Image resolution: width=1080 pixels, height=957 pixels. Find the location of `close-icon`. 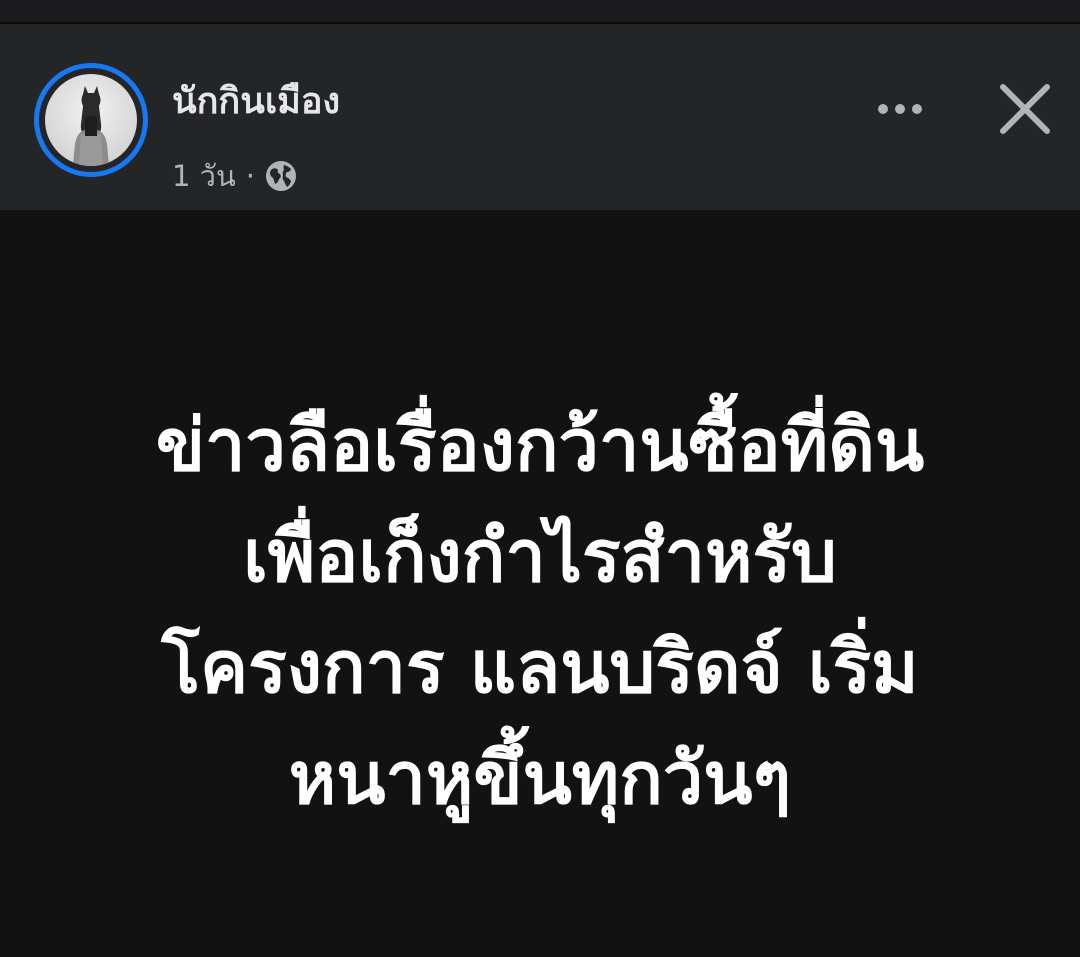

close-icon is located at coordinates (1025, 109).